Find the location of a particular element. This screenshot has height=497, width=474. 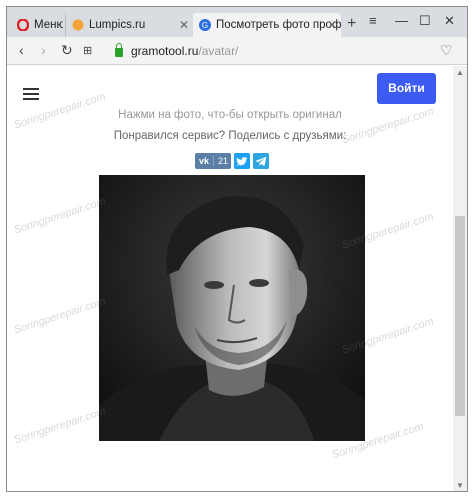

url-host: gramotool.ru is located at coordinates (165, 51).